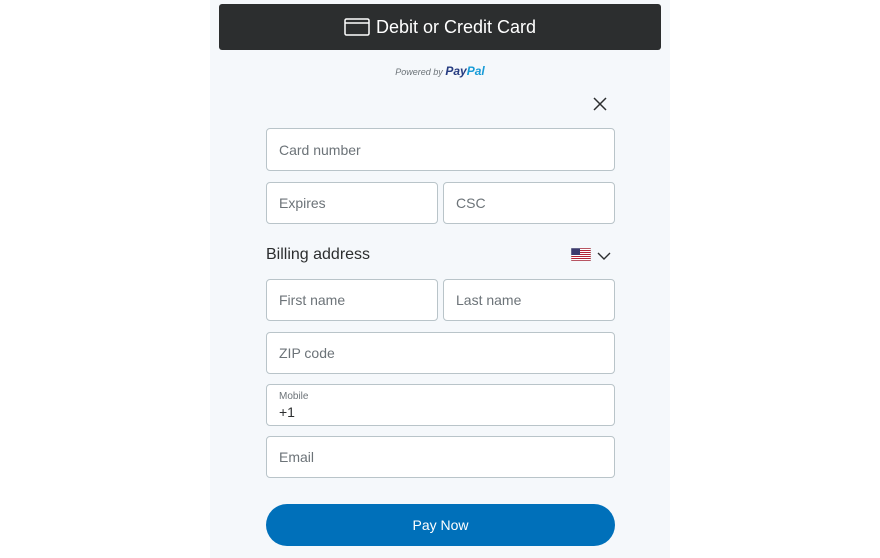  Describe the element at coordinates (529, 203) in the screenshot. I see `csc-field: CSC` at that location.